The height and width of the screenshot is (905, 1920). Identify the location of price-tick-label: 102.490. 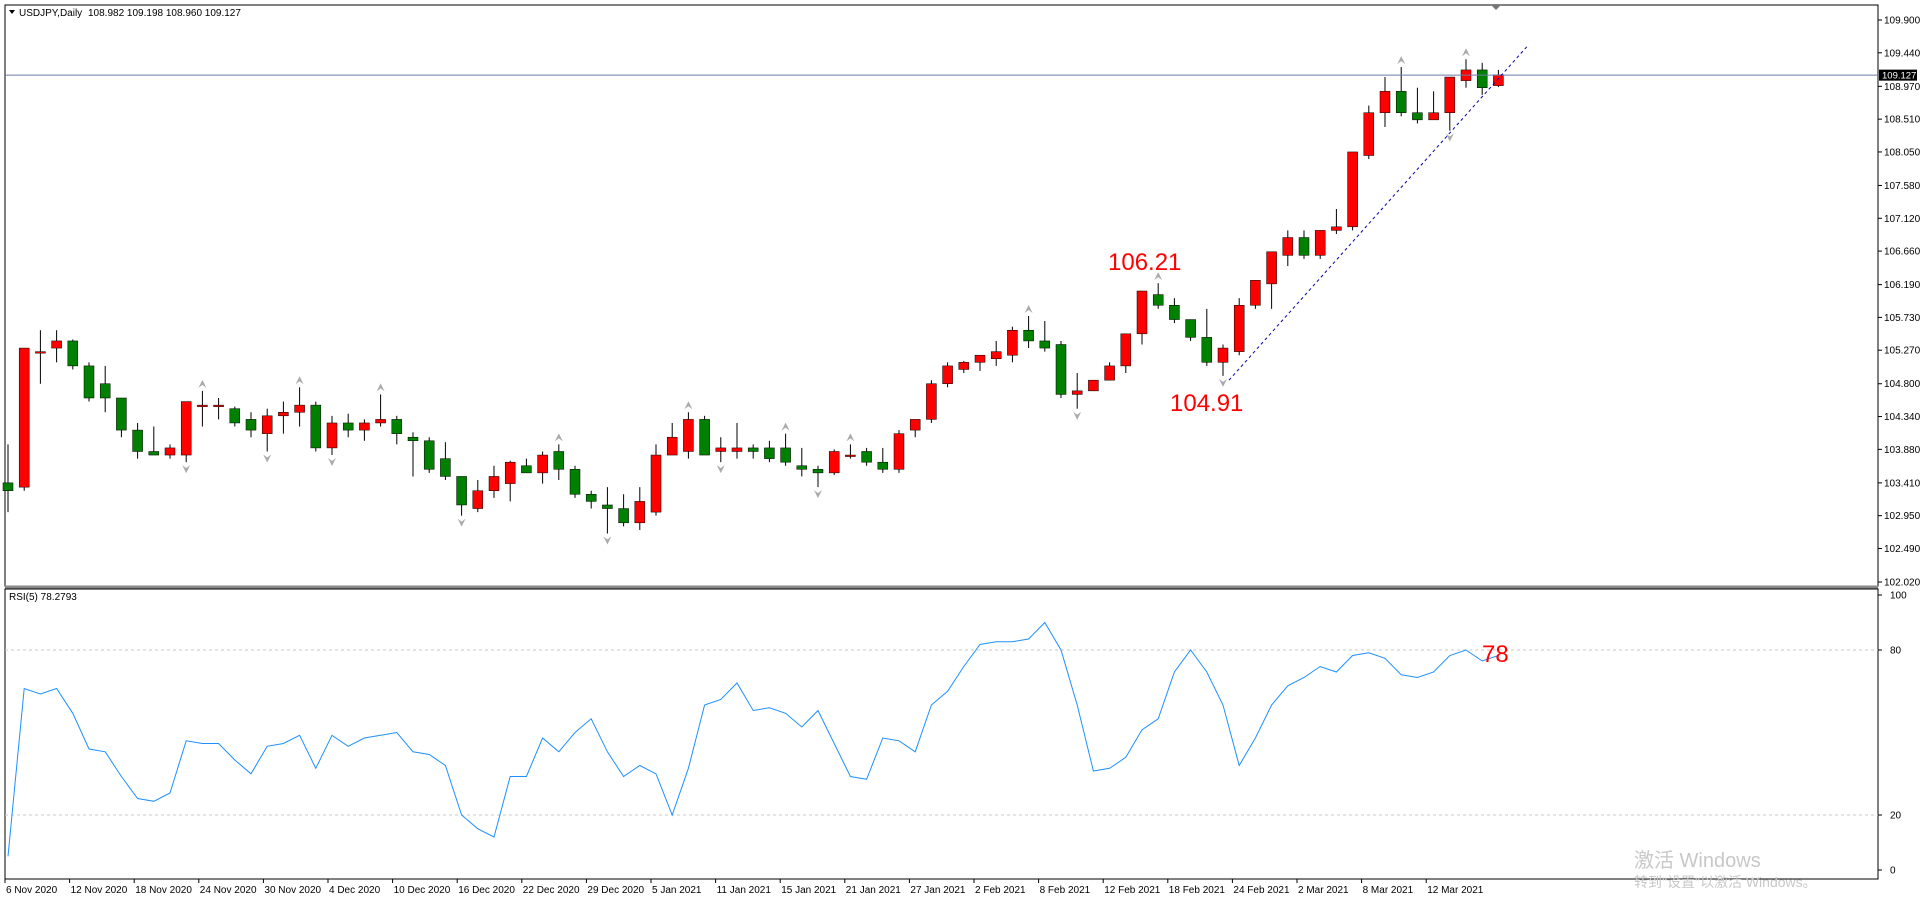
(1902, 549).